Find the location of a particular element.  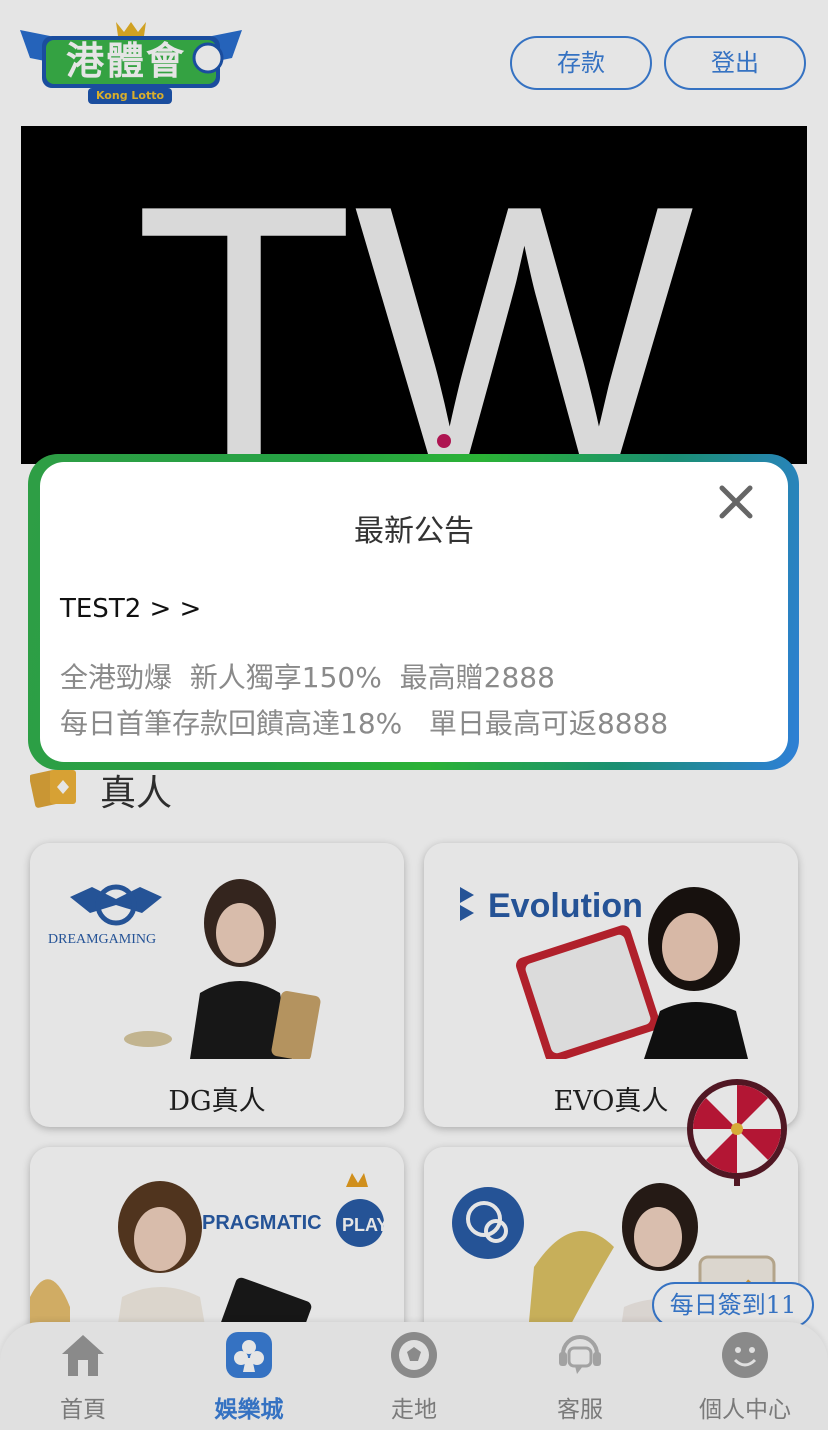

notice-line: 每日首筆存款回饋高達18% 單日最高可返8888 is located at coordinates (364, 723).